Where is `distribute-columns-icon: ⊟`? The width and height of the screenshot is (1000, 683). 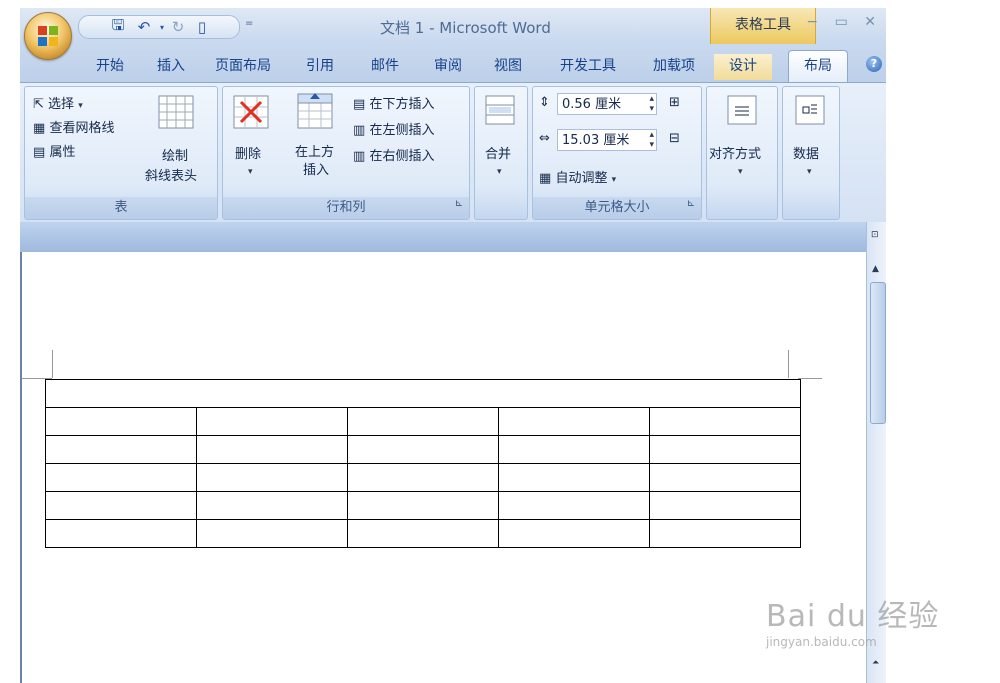
distribute-columns-icon: ⊟ is located at coordinates (674, 138).